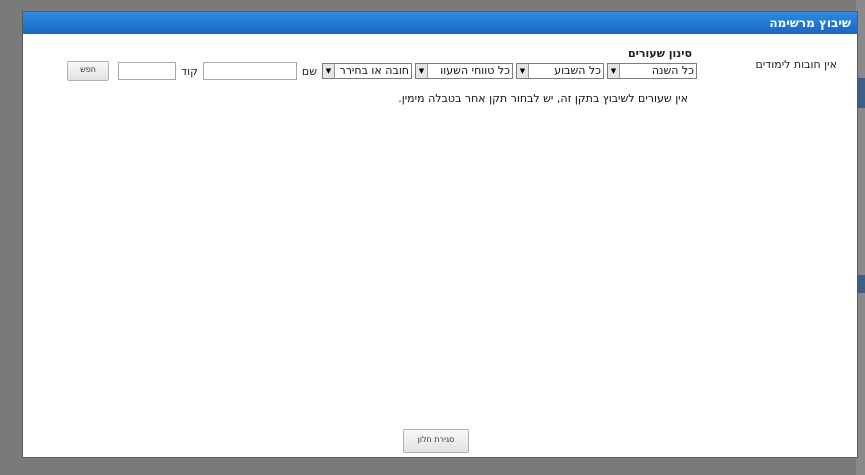  I want to click on dialog-title: שיבוץ מרשימה, so click(810, 23).